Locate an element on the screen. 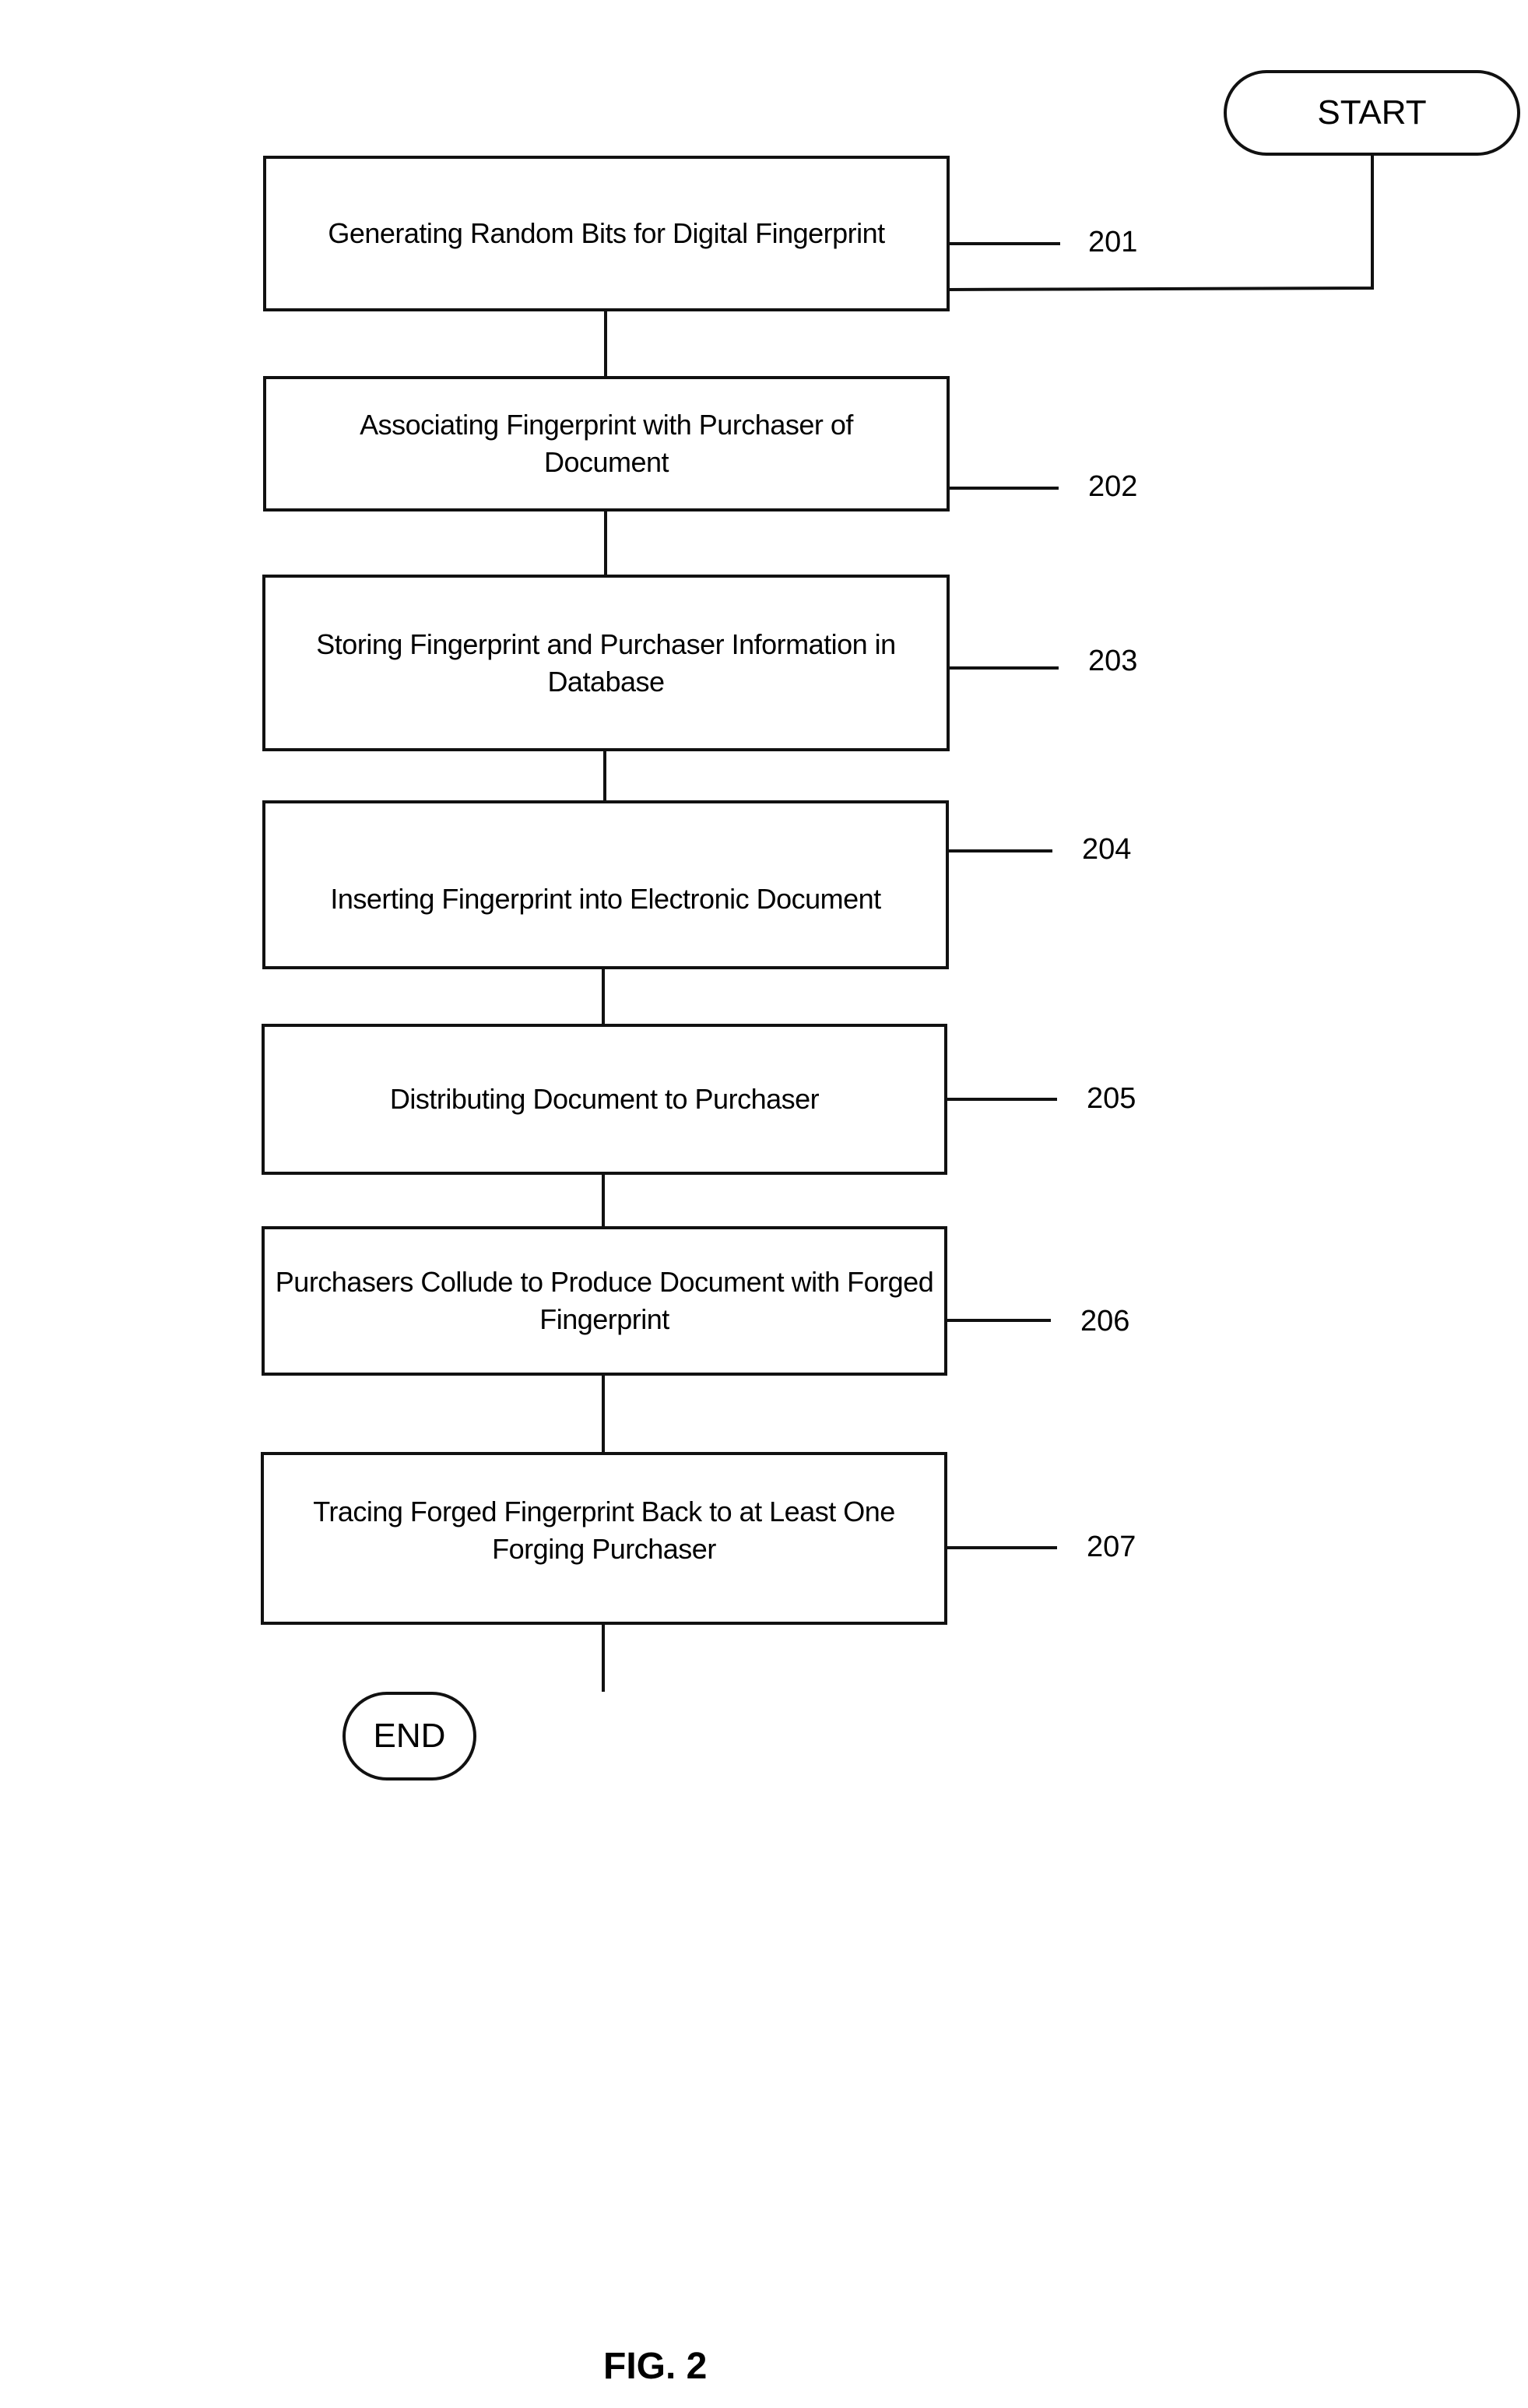 The image size is (1528, 2408). start-label: START is located at coordinates (1372, 112).